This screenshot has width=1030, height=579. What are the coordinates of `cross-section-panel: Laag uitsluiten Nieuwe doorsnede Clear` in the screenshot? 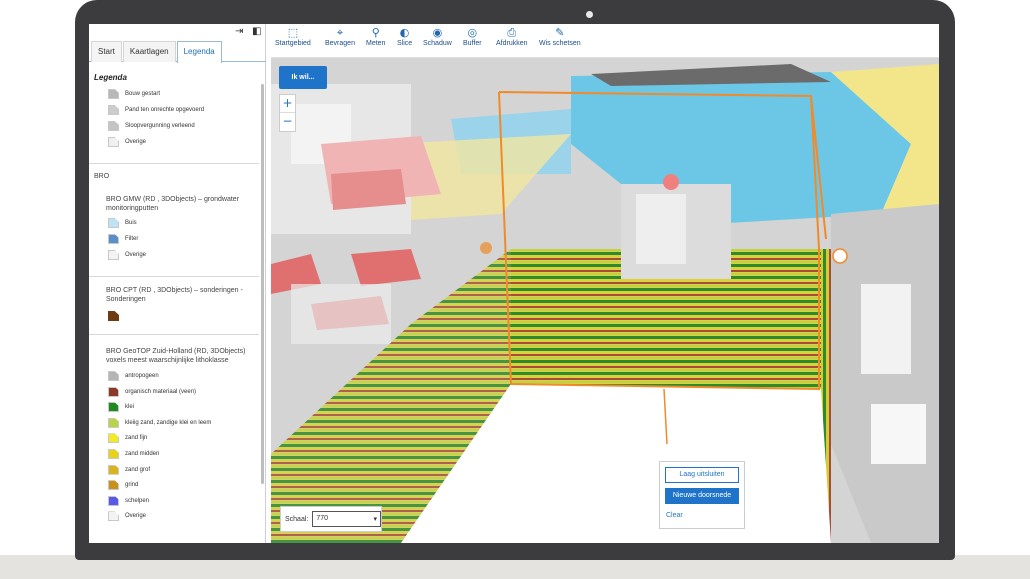 It's located at (702, 495).